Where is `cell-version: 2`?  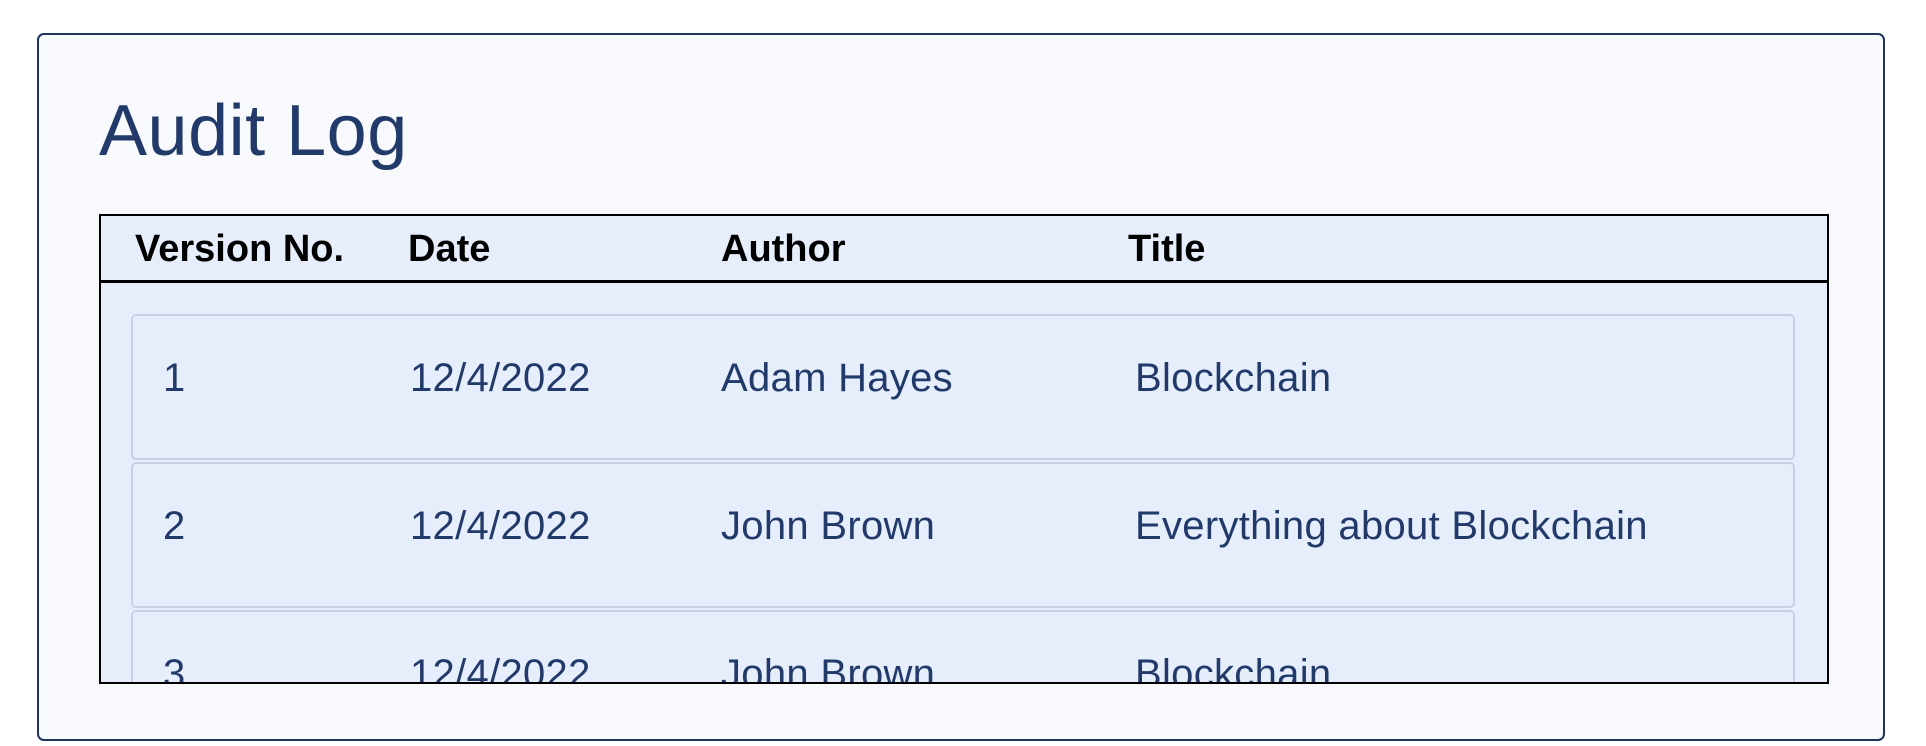
cell-version: 2 is located at coordinates (174, 526).